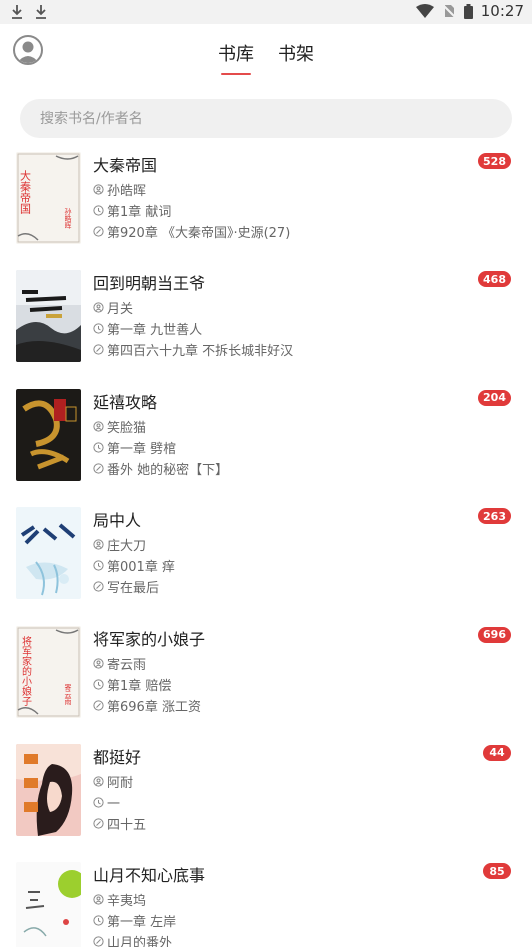 This screenshot has width=532, height=947. What do you see at coordinates (139, 686) in the screenshot?
I see `first-chapter-text: 第1章 赔偿` at bounding box center [139, 686].